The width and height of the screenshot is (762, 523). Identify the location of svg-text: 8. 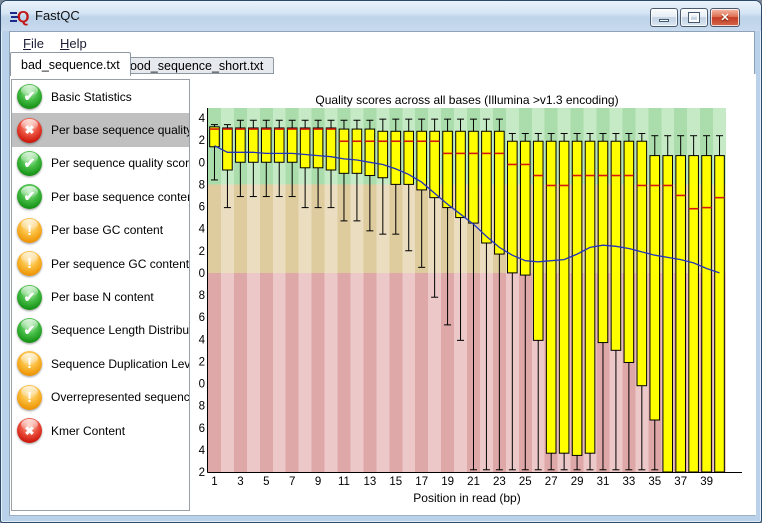
(202, 407).